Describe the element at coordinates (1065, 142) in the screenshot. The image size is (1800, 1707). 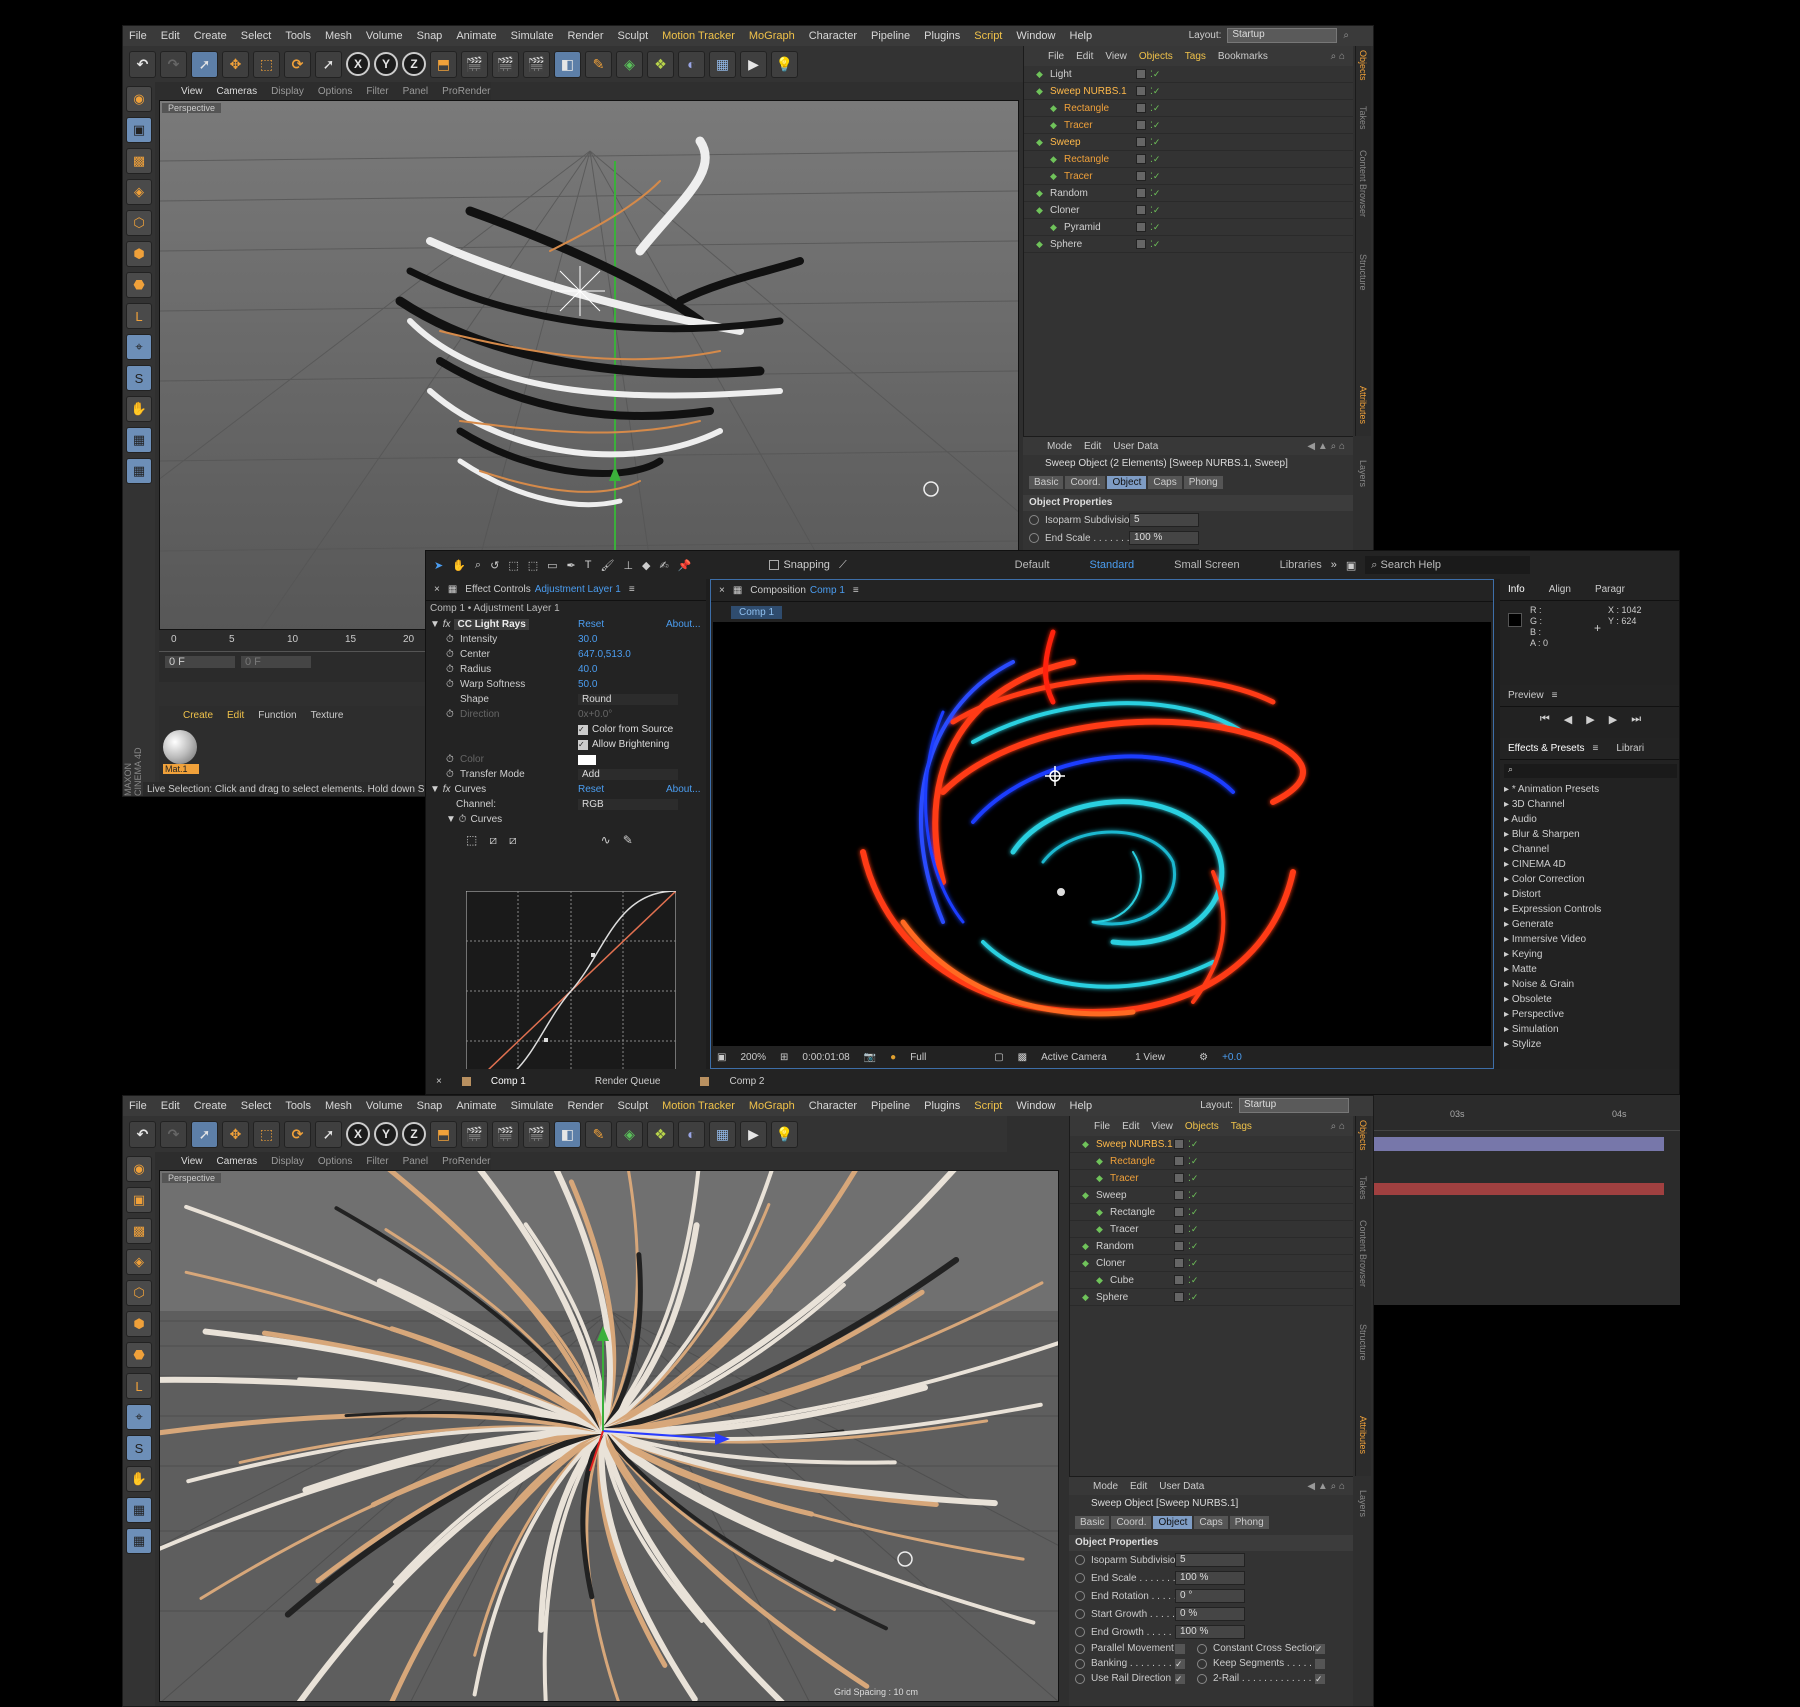
I see `object-name: Sweep` at that location.